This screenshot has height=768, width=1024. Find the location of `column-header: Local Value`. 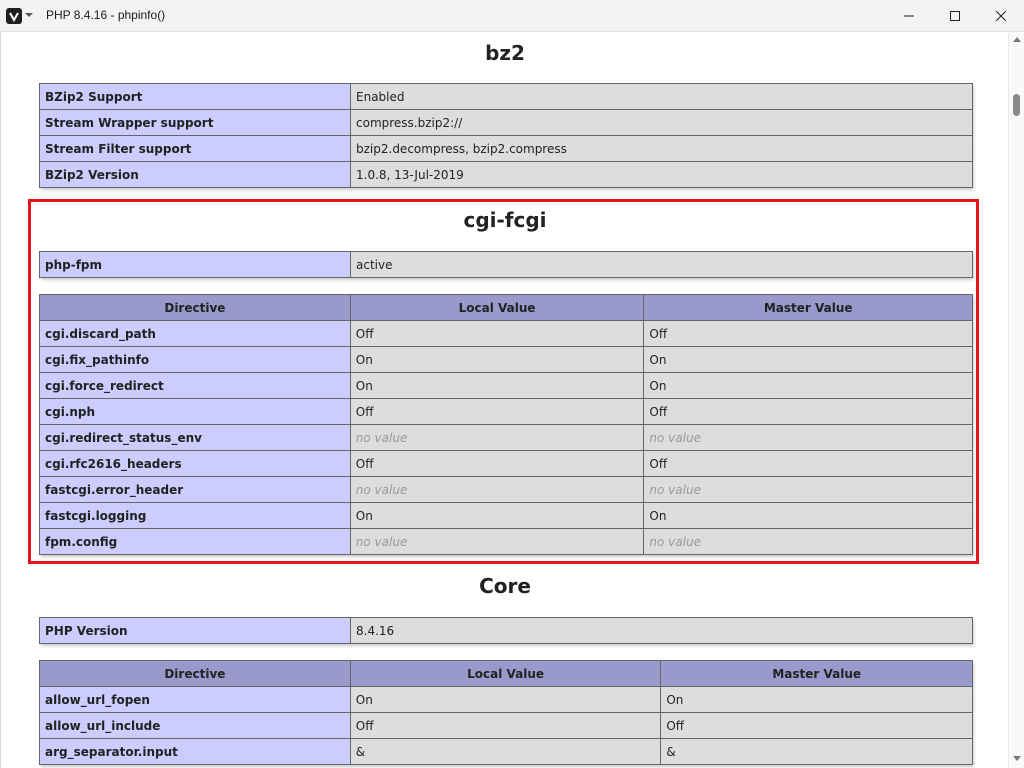

column-header: Local Value is located at coordinates (505, 673).